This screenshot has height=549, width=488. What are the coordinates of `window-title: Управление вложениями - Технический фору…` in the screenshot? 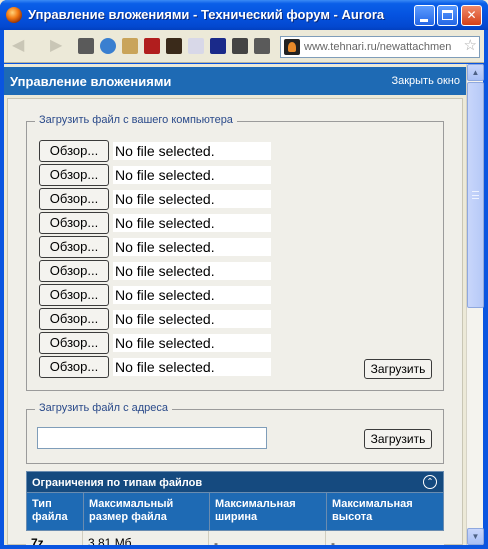 It's located at (206, 14).